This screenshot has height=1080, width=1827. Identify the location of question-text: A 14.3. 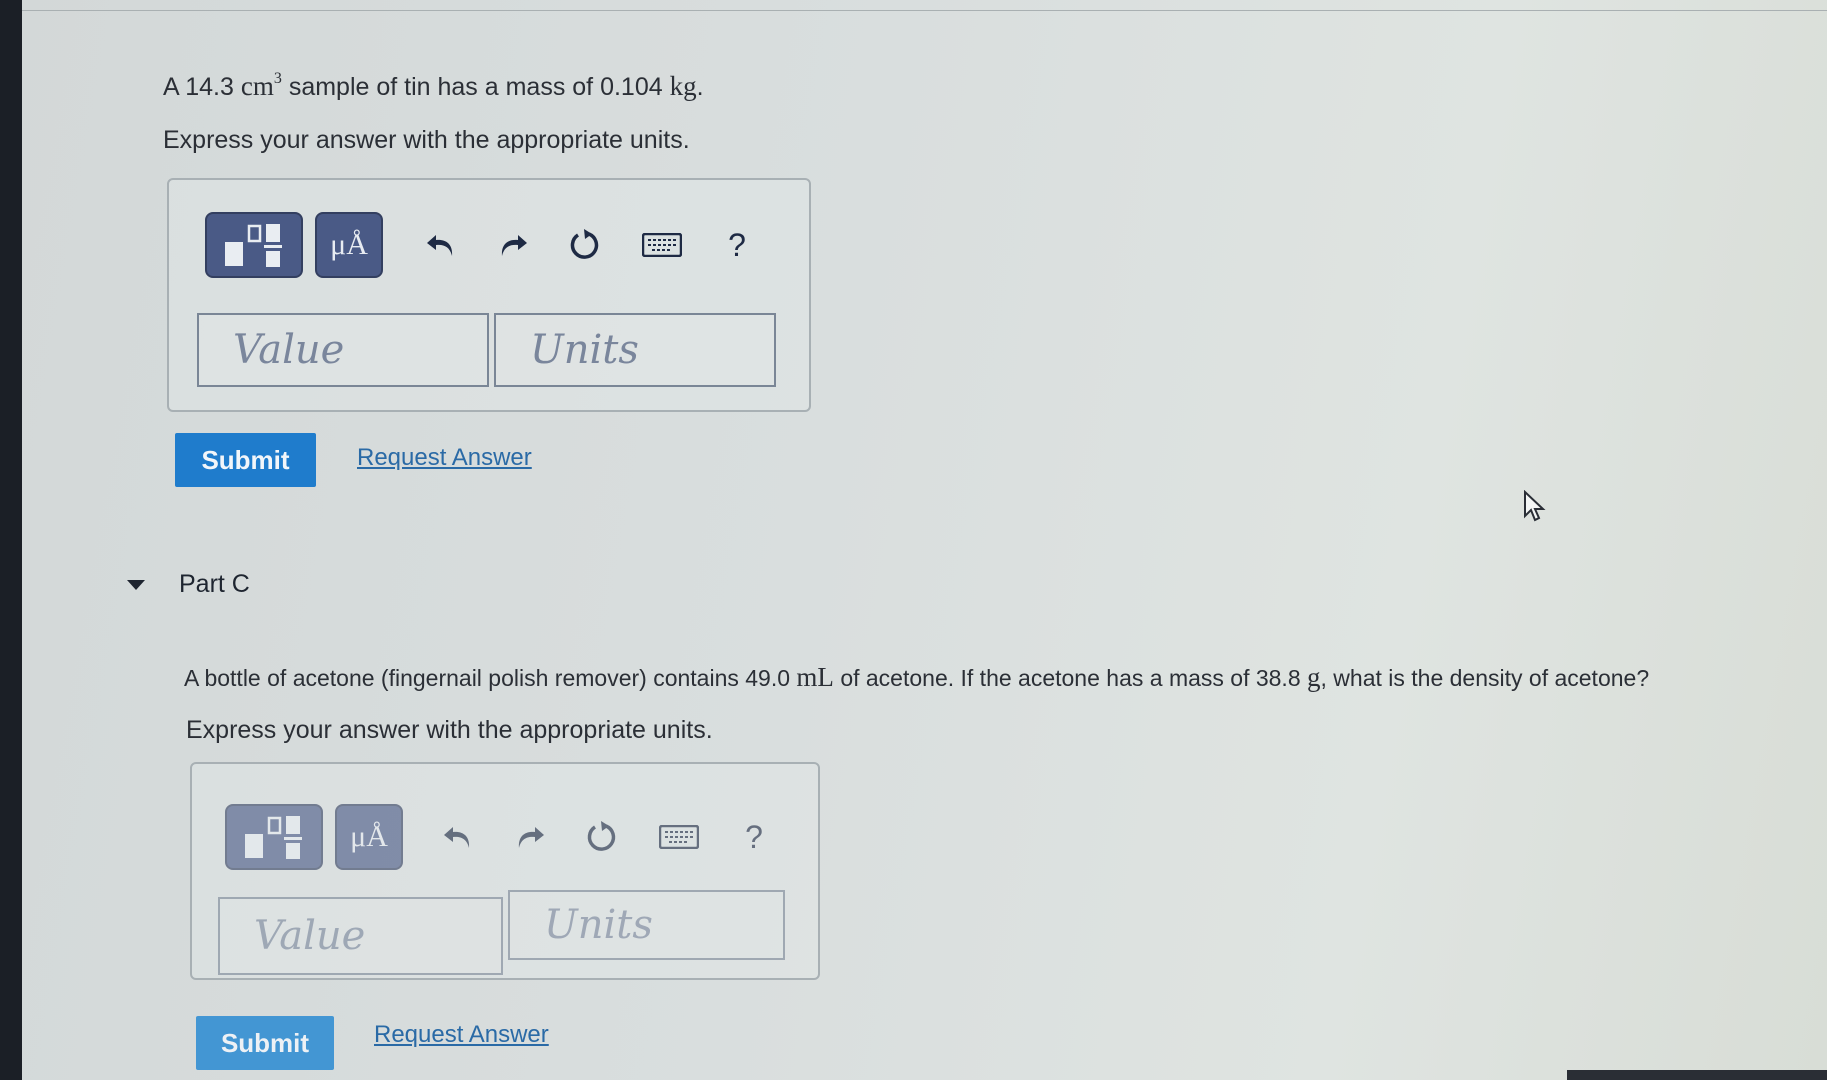
(198, 87).